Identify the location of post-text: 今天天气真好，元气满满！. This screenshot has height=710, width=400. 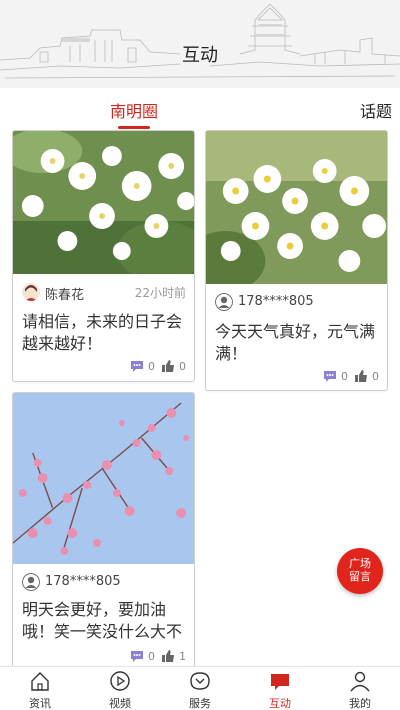
(295, 342).